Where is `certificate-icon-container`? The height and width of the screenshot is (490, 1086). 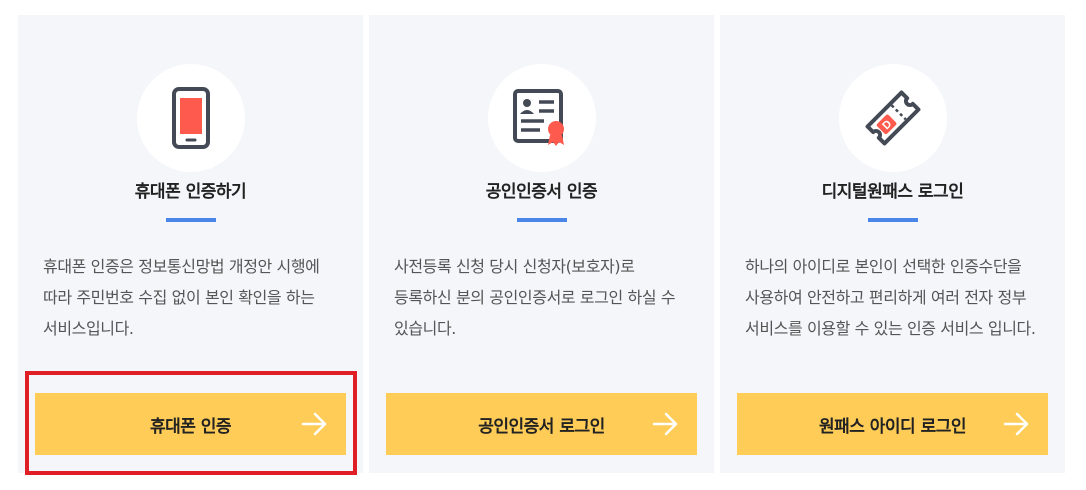 certificate-icon-container is located at coordinates (541, 118).